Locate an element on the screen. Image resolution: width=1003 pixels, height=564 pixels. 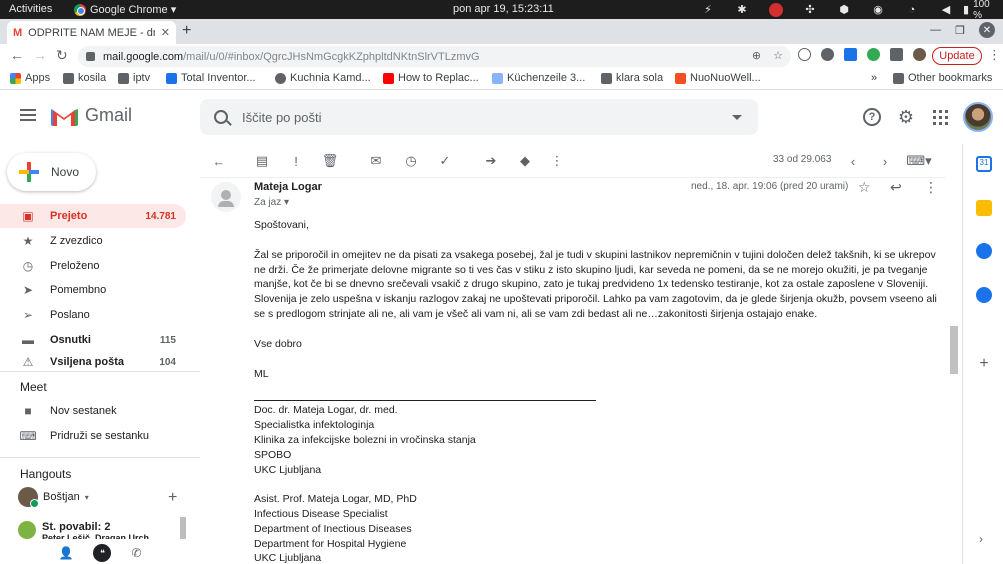
hangouts-user: Boštjan ▾ is located at coordinates (53, 497).